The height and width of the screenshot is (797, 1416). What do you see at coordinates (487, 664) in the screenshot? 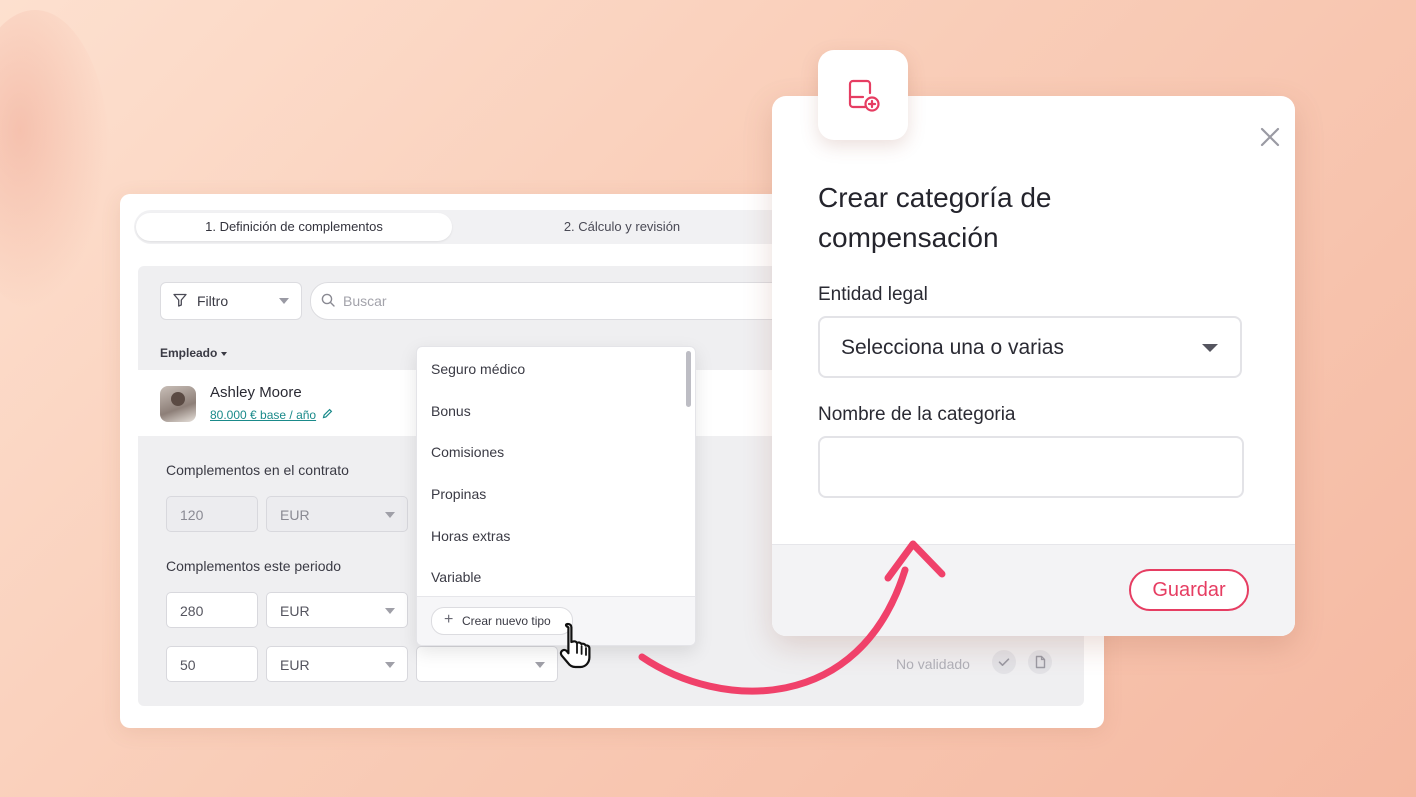
I see `type-select` at bounding box center [487, 664].